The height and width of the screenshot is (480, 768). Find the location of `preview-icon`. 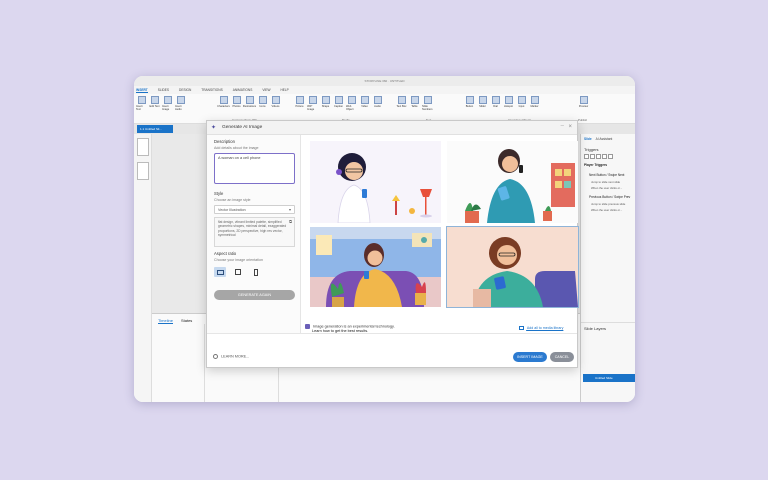

preview-icon is located at coordinates (583, 100).